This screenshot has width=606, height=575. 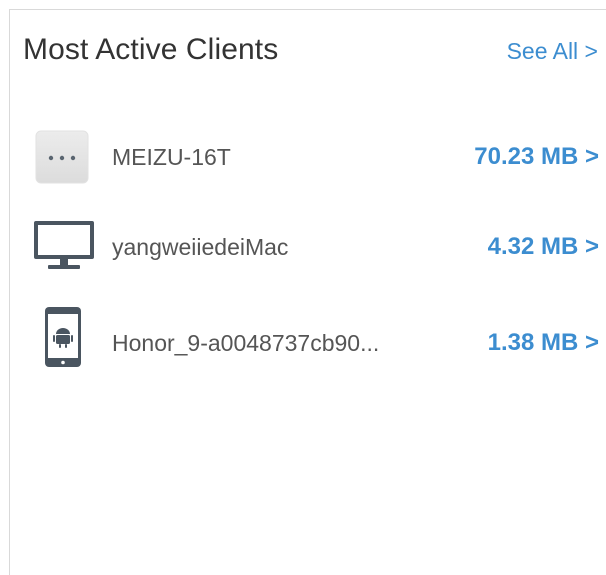 What do you see at coordinates (200, 247) in the screenshot?
I see `client-name: yangweiiedeiMac` at bounding box center [200, 247].